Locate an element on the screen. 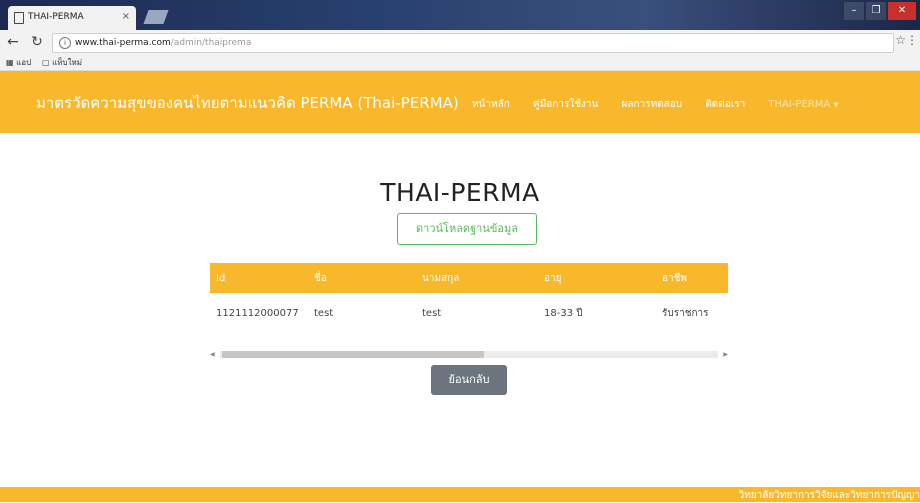 The height and width of the screenshot is (503, 920). bookmark-apps: ▦ แอป is located at coordinates (18, 63).